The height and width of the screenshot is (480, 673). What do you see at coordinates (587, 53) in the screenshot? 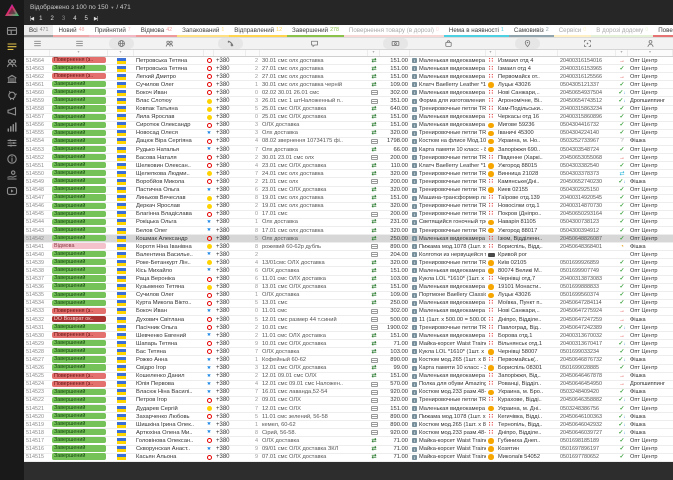
I see `filter-ttn` at bounding box center [587, 53].